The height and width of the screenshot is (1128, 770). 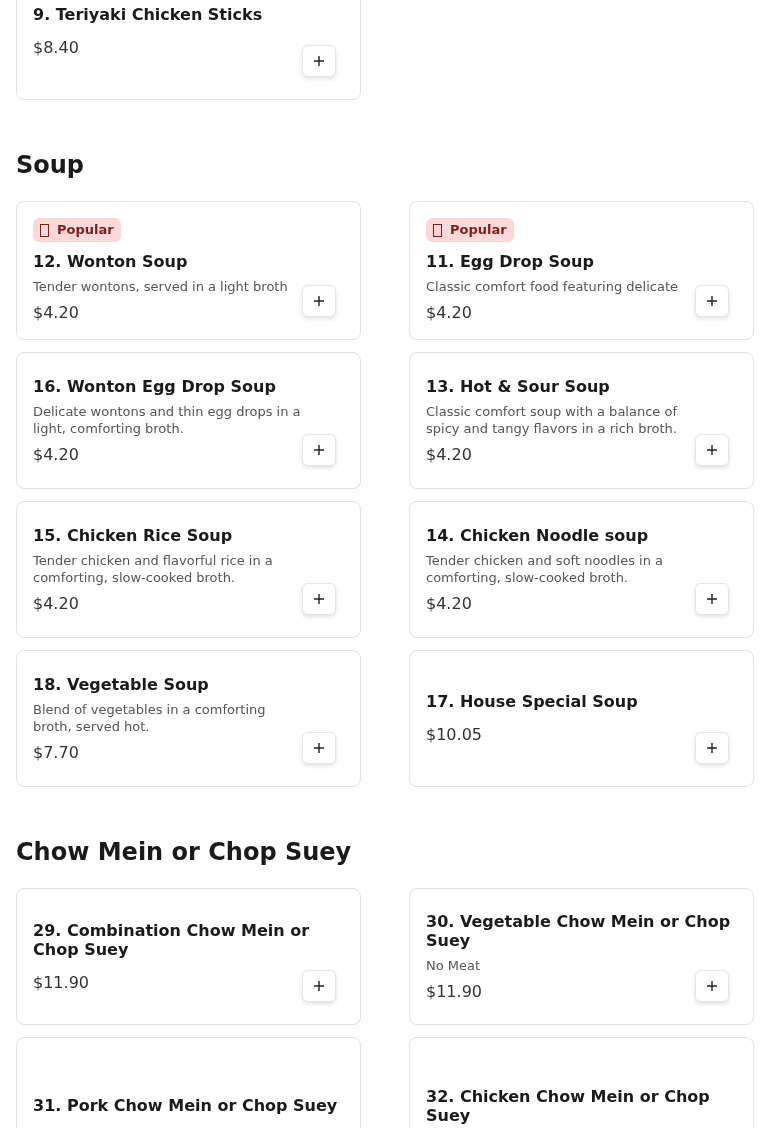 I want to click on item-name: 9. Teriyaki Chicken Sticks, so click(x=148, y=14).